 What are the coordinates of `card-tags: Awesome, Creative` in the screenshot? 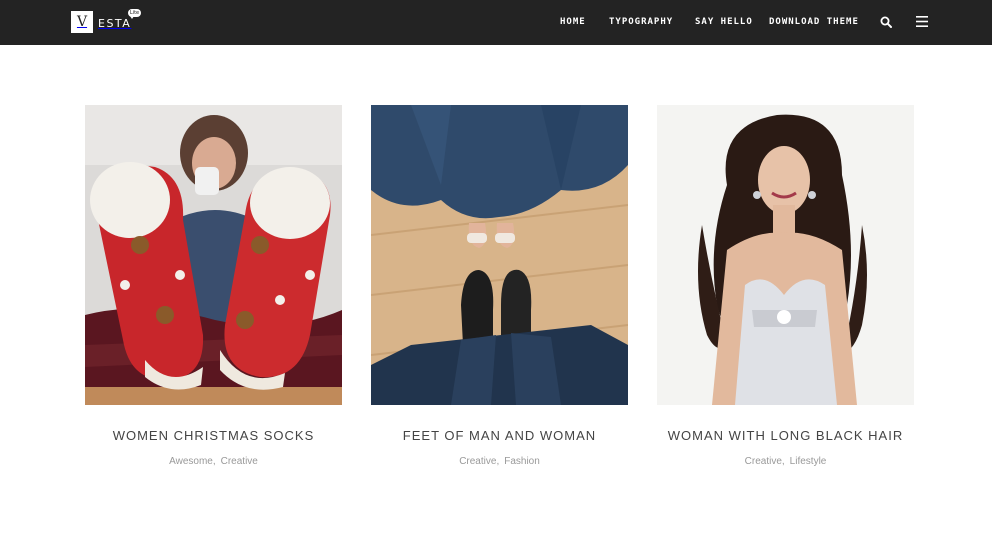 It's located at (213, 461).